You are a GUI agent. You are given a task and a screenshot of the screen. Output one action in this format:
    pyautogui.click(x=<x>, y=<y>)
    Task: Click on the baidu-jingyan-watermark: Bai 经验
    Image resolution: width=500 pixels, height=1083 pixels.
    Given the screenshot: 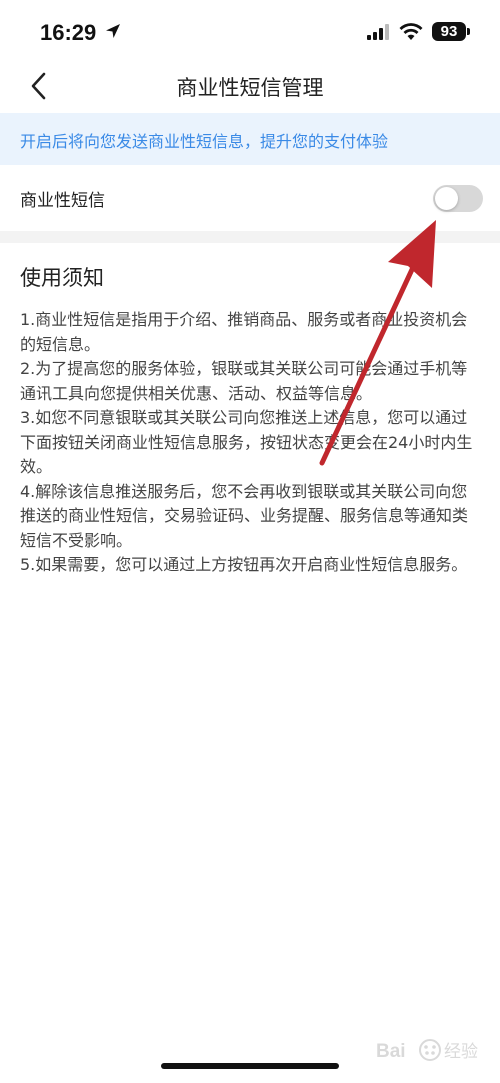 What is the action you would take?
    pyautogui.click(x=427, y=1050)
    